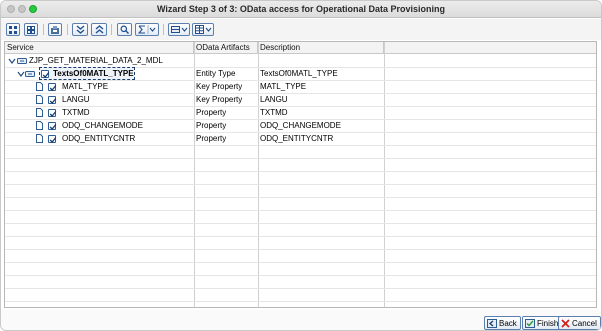  I want to click on collapse-all-icon, so click(31, 29).